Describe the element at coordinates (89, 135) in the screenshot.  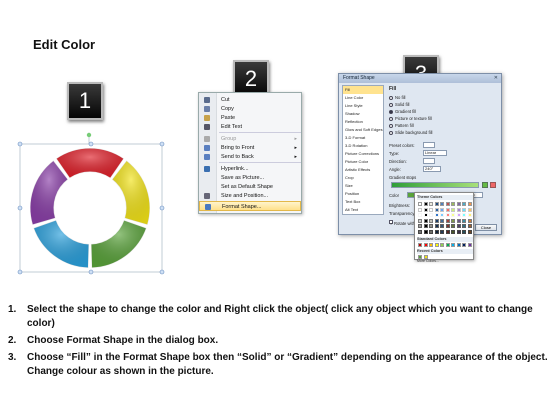
I see `rotate-handle` at that location.